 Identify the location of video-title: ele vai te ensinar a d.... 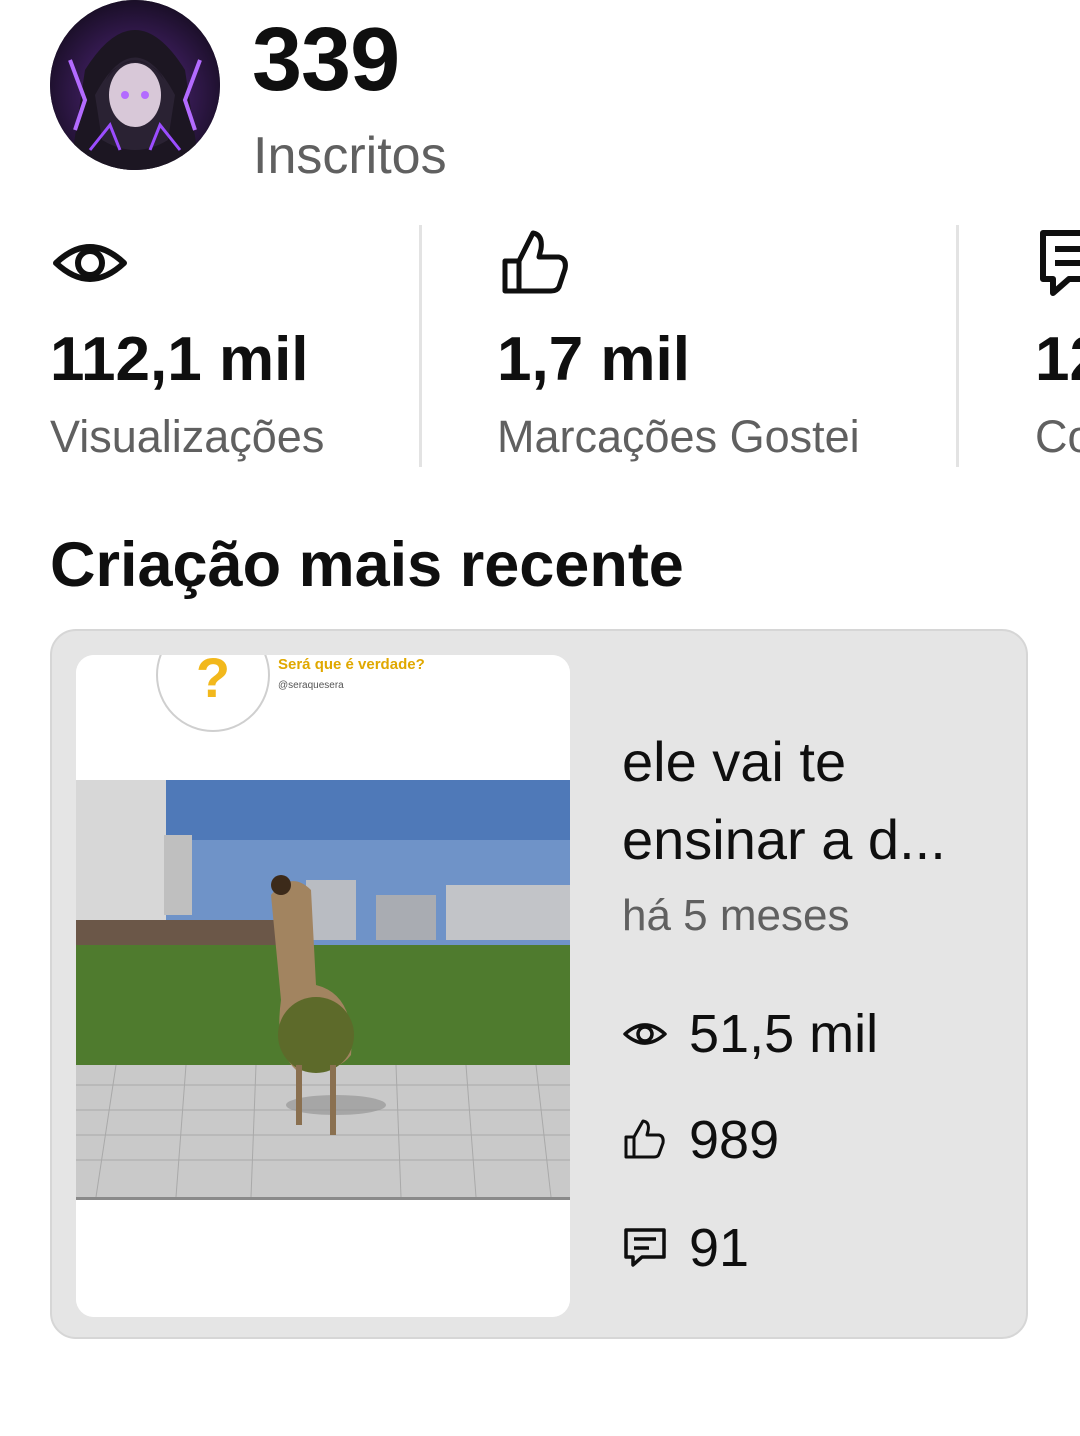
(812, 801).